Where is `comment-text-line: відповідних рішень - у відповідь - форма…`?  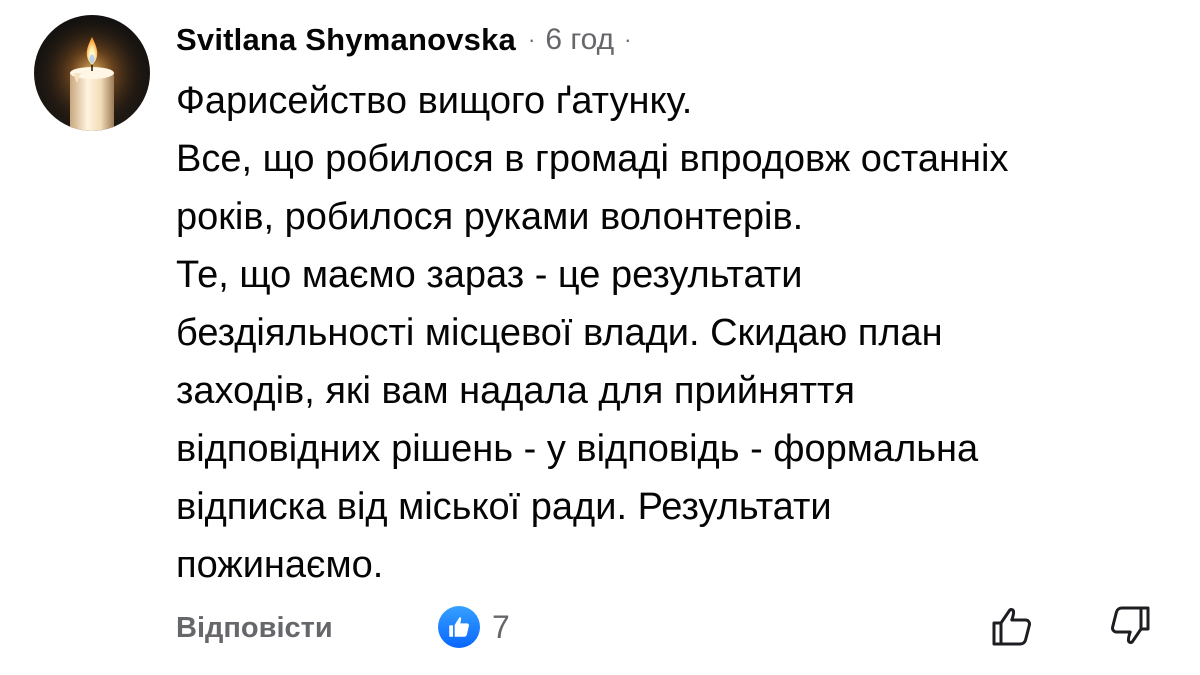
comment-text-line: відповідних рішень - у відповідь - форма… is located at coordinates (577, 449).